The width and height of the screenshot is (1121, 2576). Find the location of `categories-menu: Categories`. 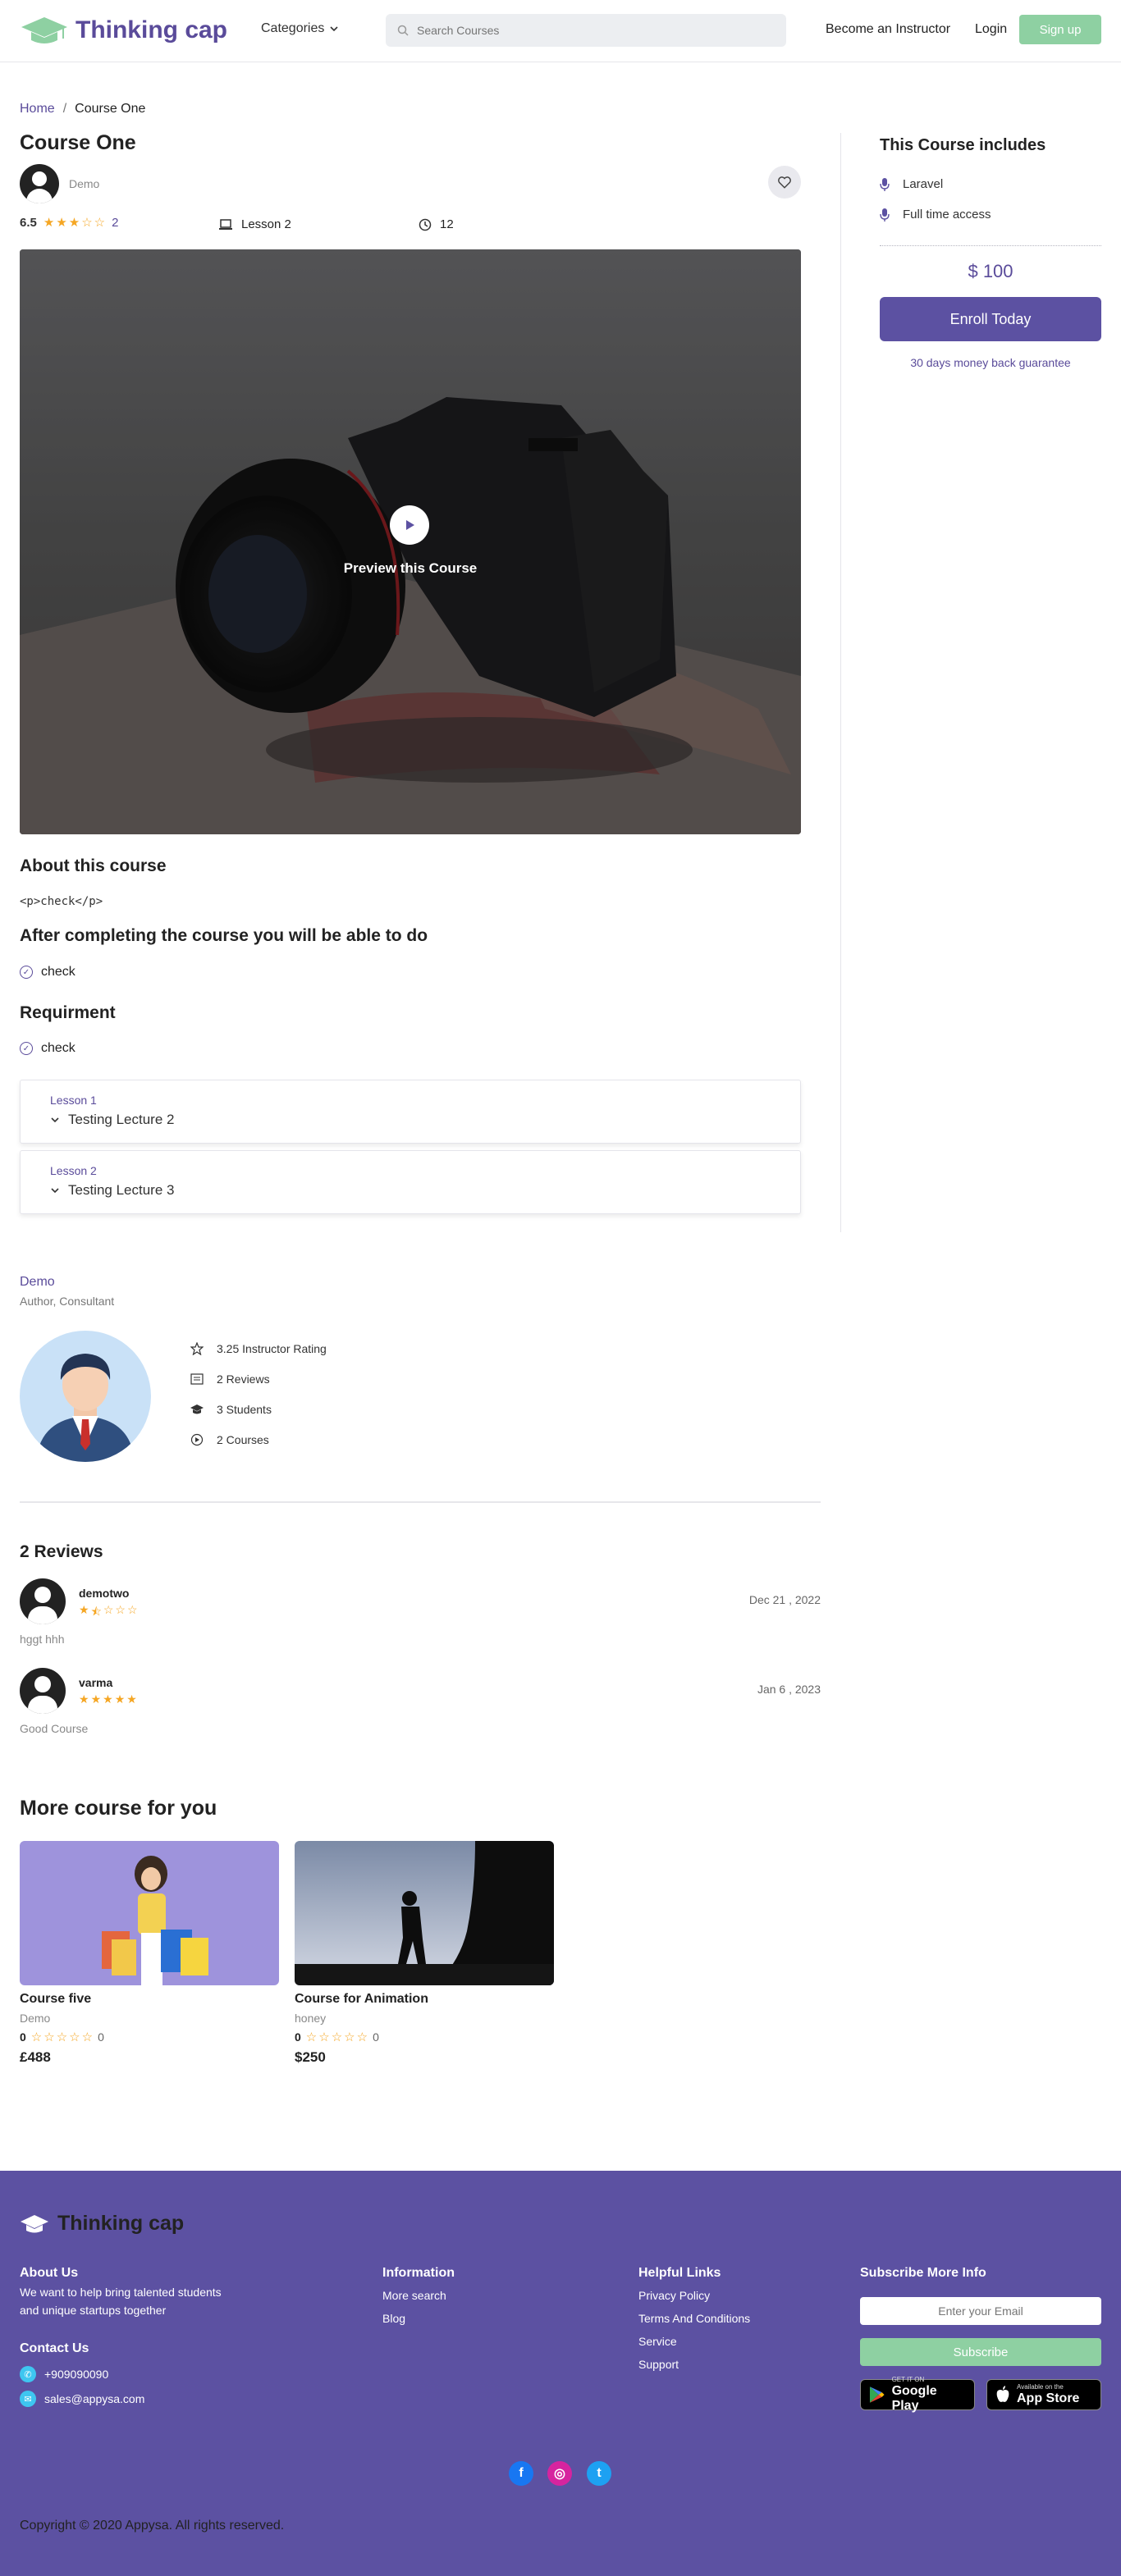

categories-menu: Categories is located at coordinates (300, 29).